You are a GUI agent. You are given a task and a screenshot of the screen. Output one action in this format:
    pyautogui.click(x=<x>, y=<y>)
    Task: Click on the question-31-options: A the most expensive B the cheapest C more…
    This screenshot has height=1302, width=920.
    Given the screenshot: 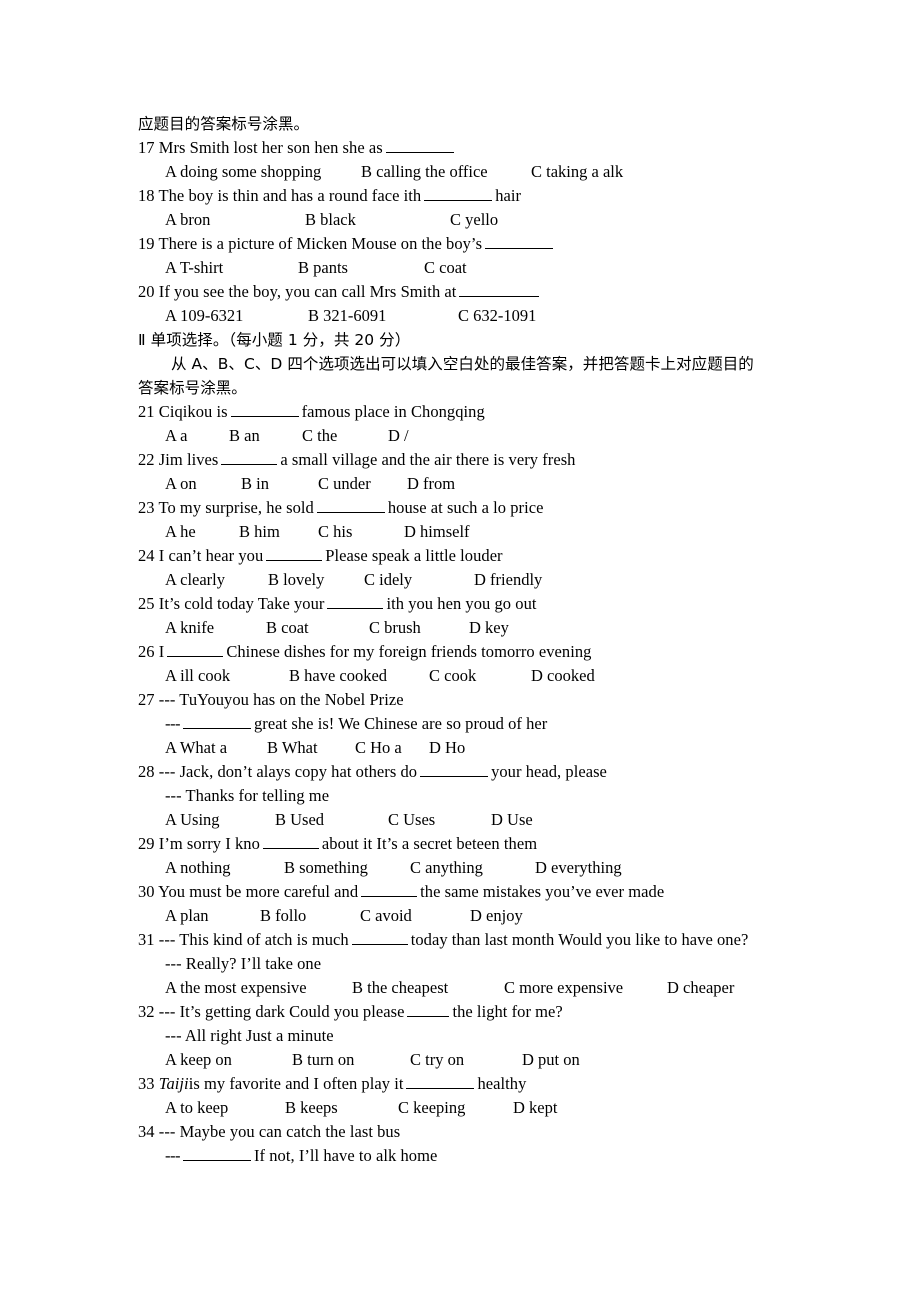 What is the action you would take?
    pyautogui.click(x=468, y=988)
    